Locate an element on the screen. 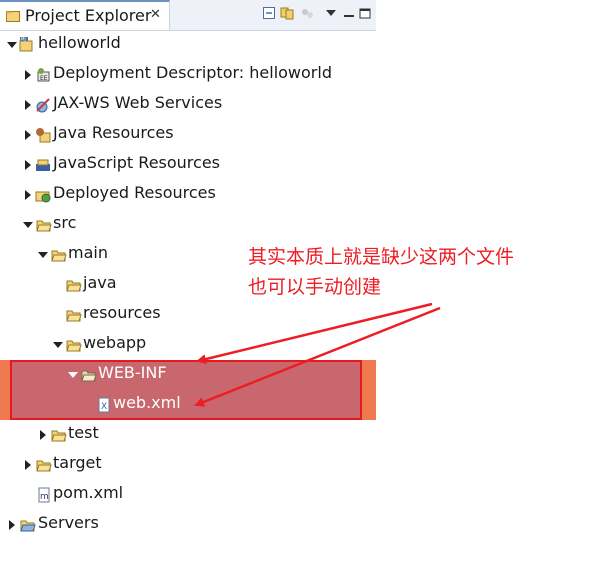  arrow-to-web-xml is located at coordinates (317, 356).